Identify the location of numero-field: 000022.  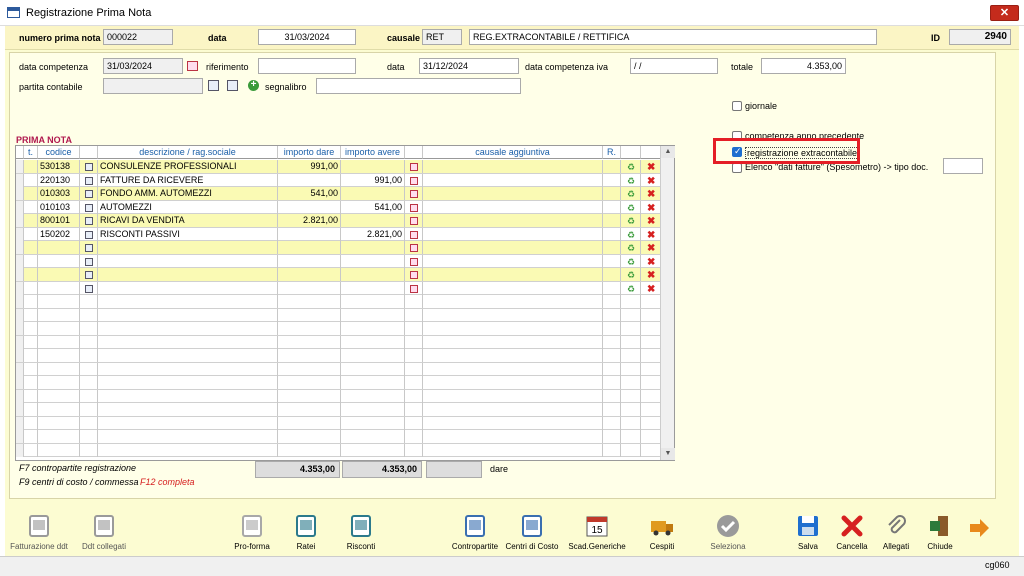
(138, 37).